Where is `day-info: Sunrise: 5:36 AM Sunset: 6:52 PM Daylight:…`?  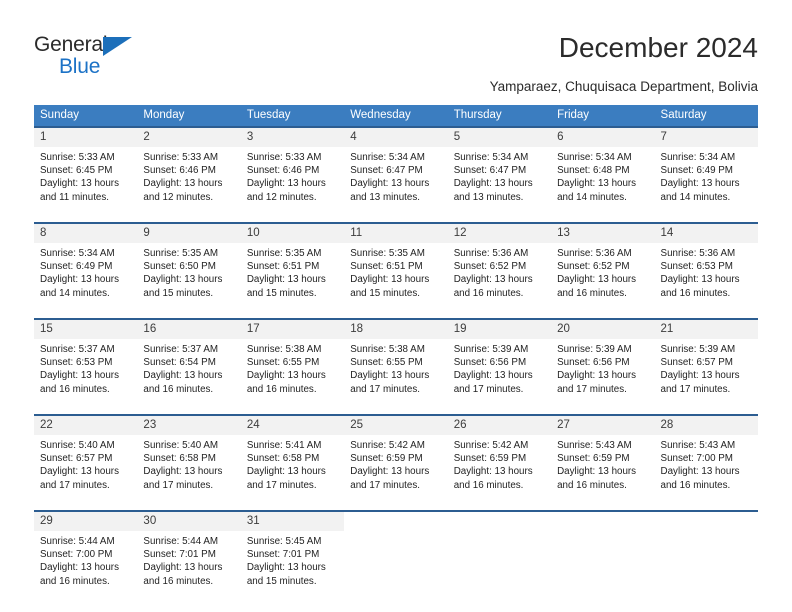 day-info: Sunrise: 5:36 AM Sunset: 6:52 PM Daylight:… is located at coordinates (499, 271).